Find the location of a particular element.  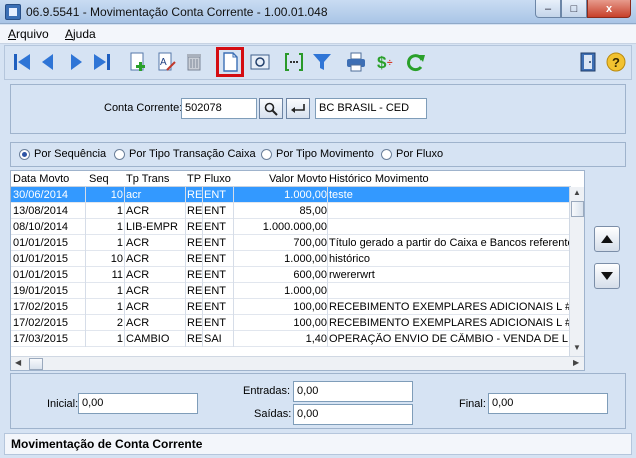

cell-data-movto: 30/06/2014 is located at coordinates (41, 195).